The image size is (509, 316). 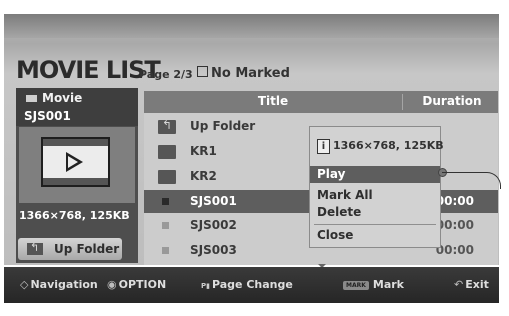 What do you see at coordinates (31, 98) in the screenshot?
I see `movie-icon` at bounding box center [31, 98].